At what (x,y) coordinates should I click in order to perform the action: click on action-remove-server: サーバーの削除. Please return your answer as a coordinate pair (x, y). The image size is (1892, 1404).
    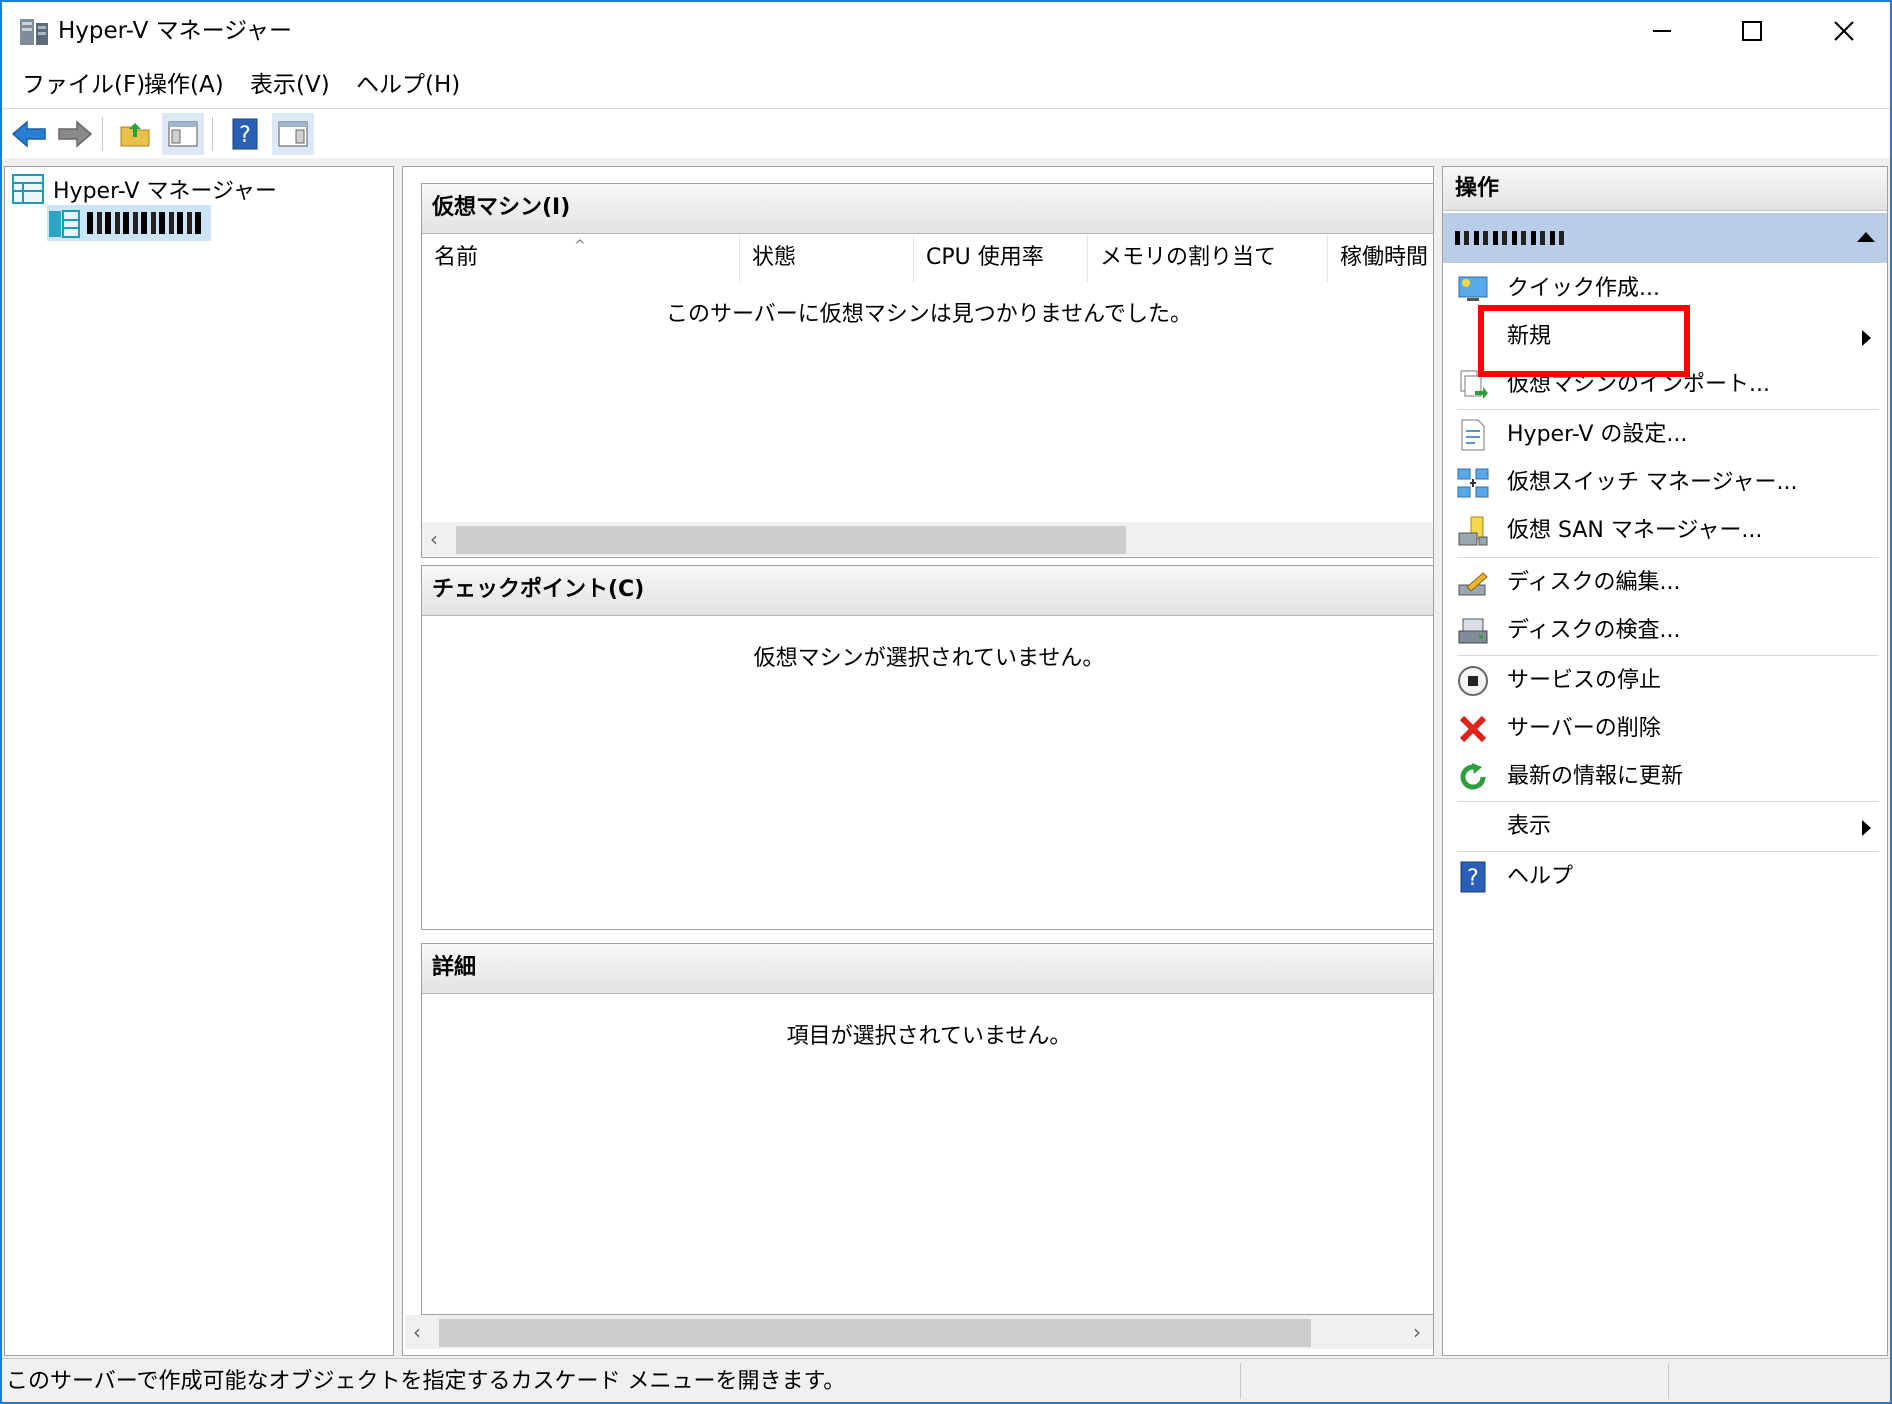
    Looking at the image, I should click on (1665, 729).